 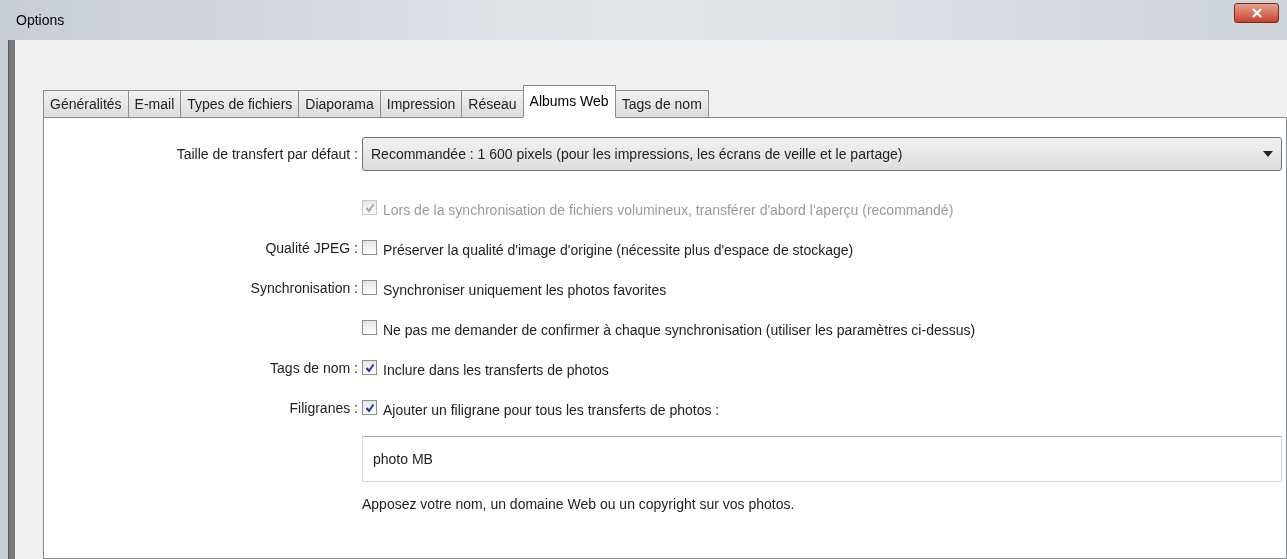 I want to click on tab: Diaporama, so click(x=339, y=104).